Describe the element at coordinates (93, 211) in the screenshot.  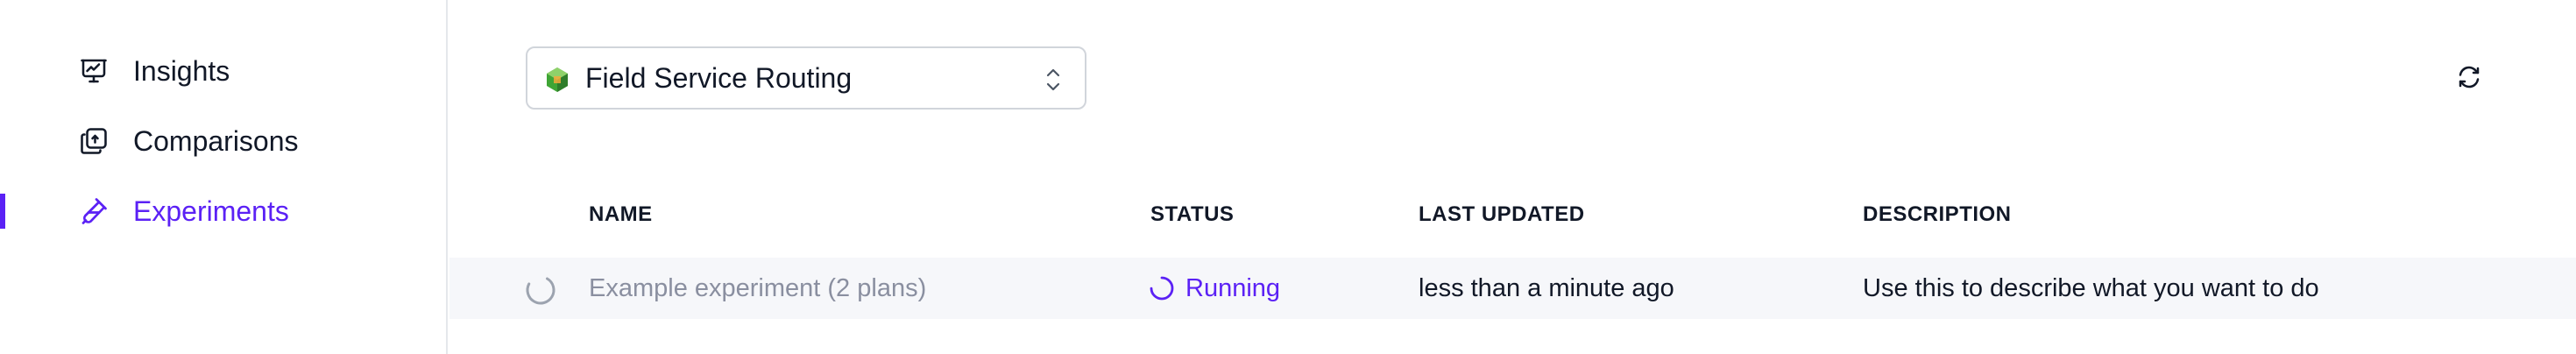
I see `experiment-icon` at that location.